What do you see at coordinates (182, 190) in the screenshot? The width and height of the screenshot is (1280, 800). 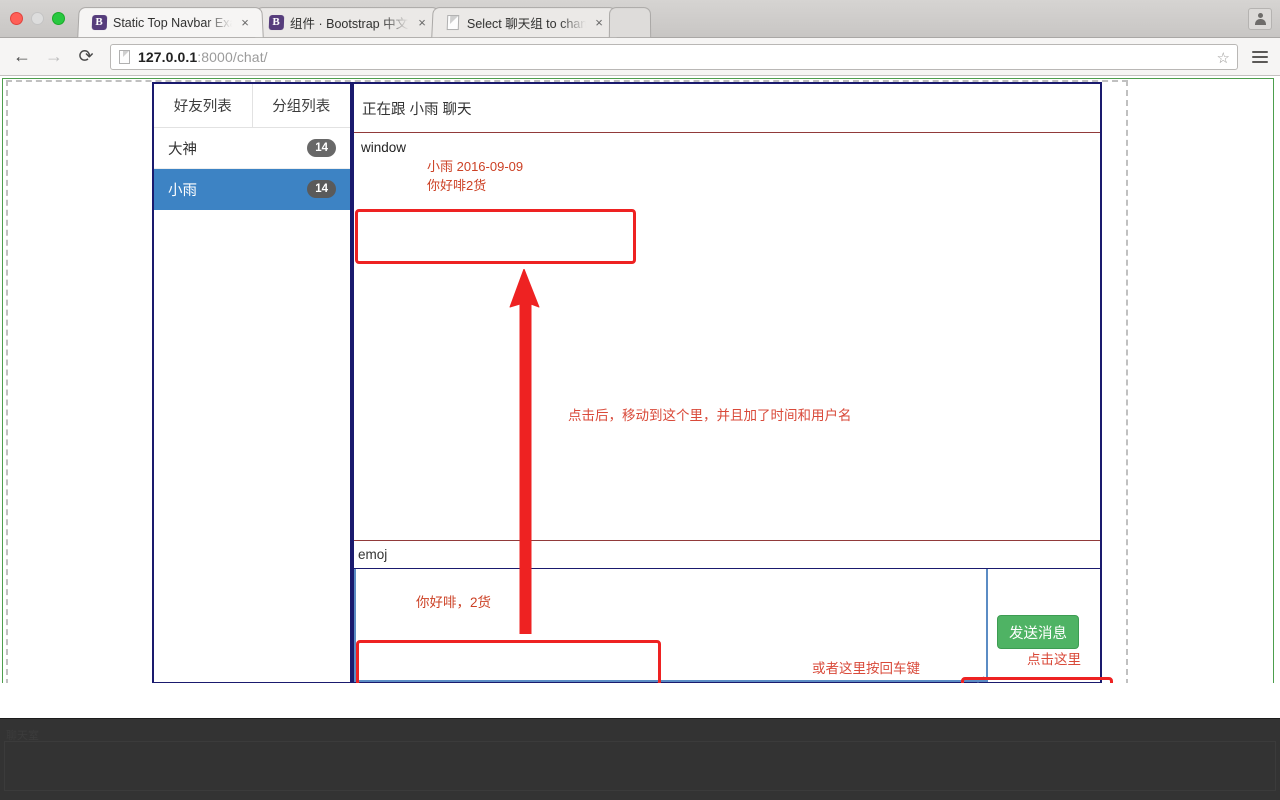 I see `friend-name: 小雨` at bounding box center [182, 190].